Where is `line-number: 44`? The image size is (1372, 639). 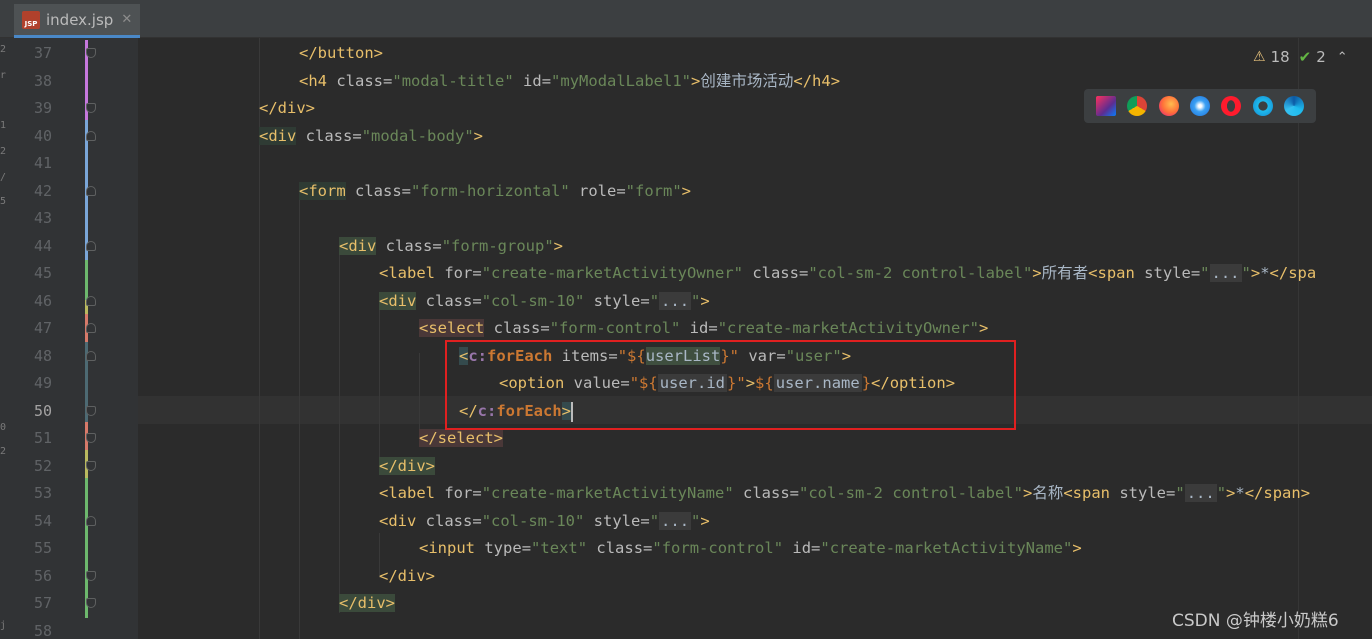
line-number: 44 is located at coordinates (42, 246).